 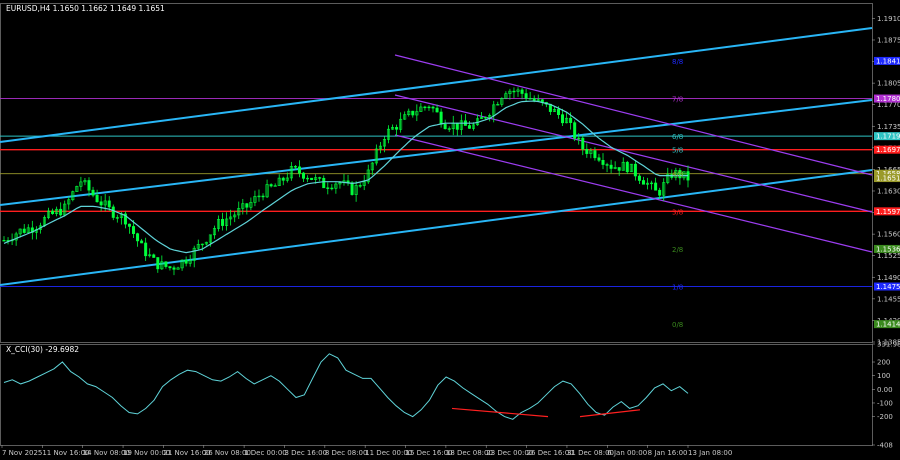 What do you see at coordinates (888, 179) in the screenshot?
I see `price-level-text: 1.1651` at bounding box center [888, 179].